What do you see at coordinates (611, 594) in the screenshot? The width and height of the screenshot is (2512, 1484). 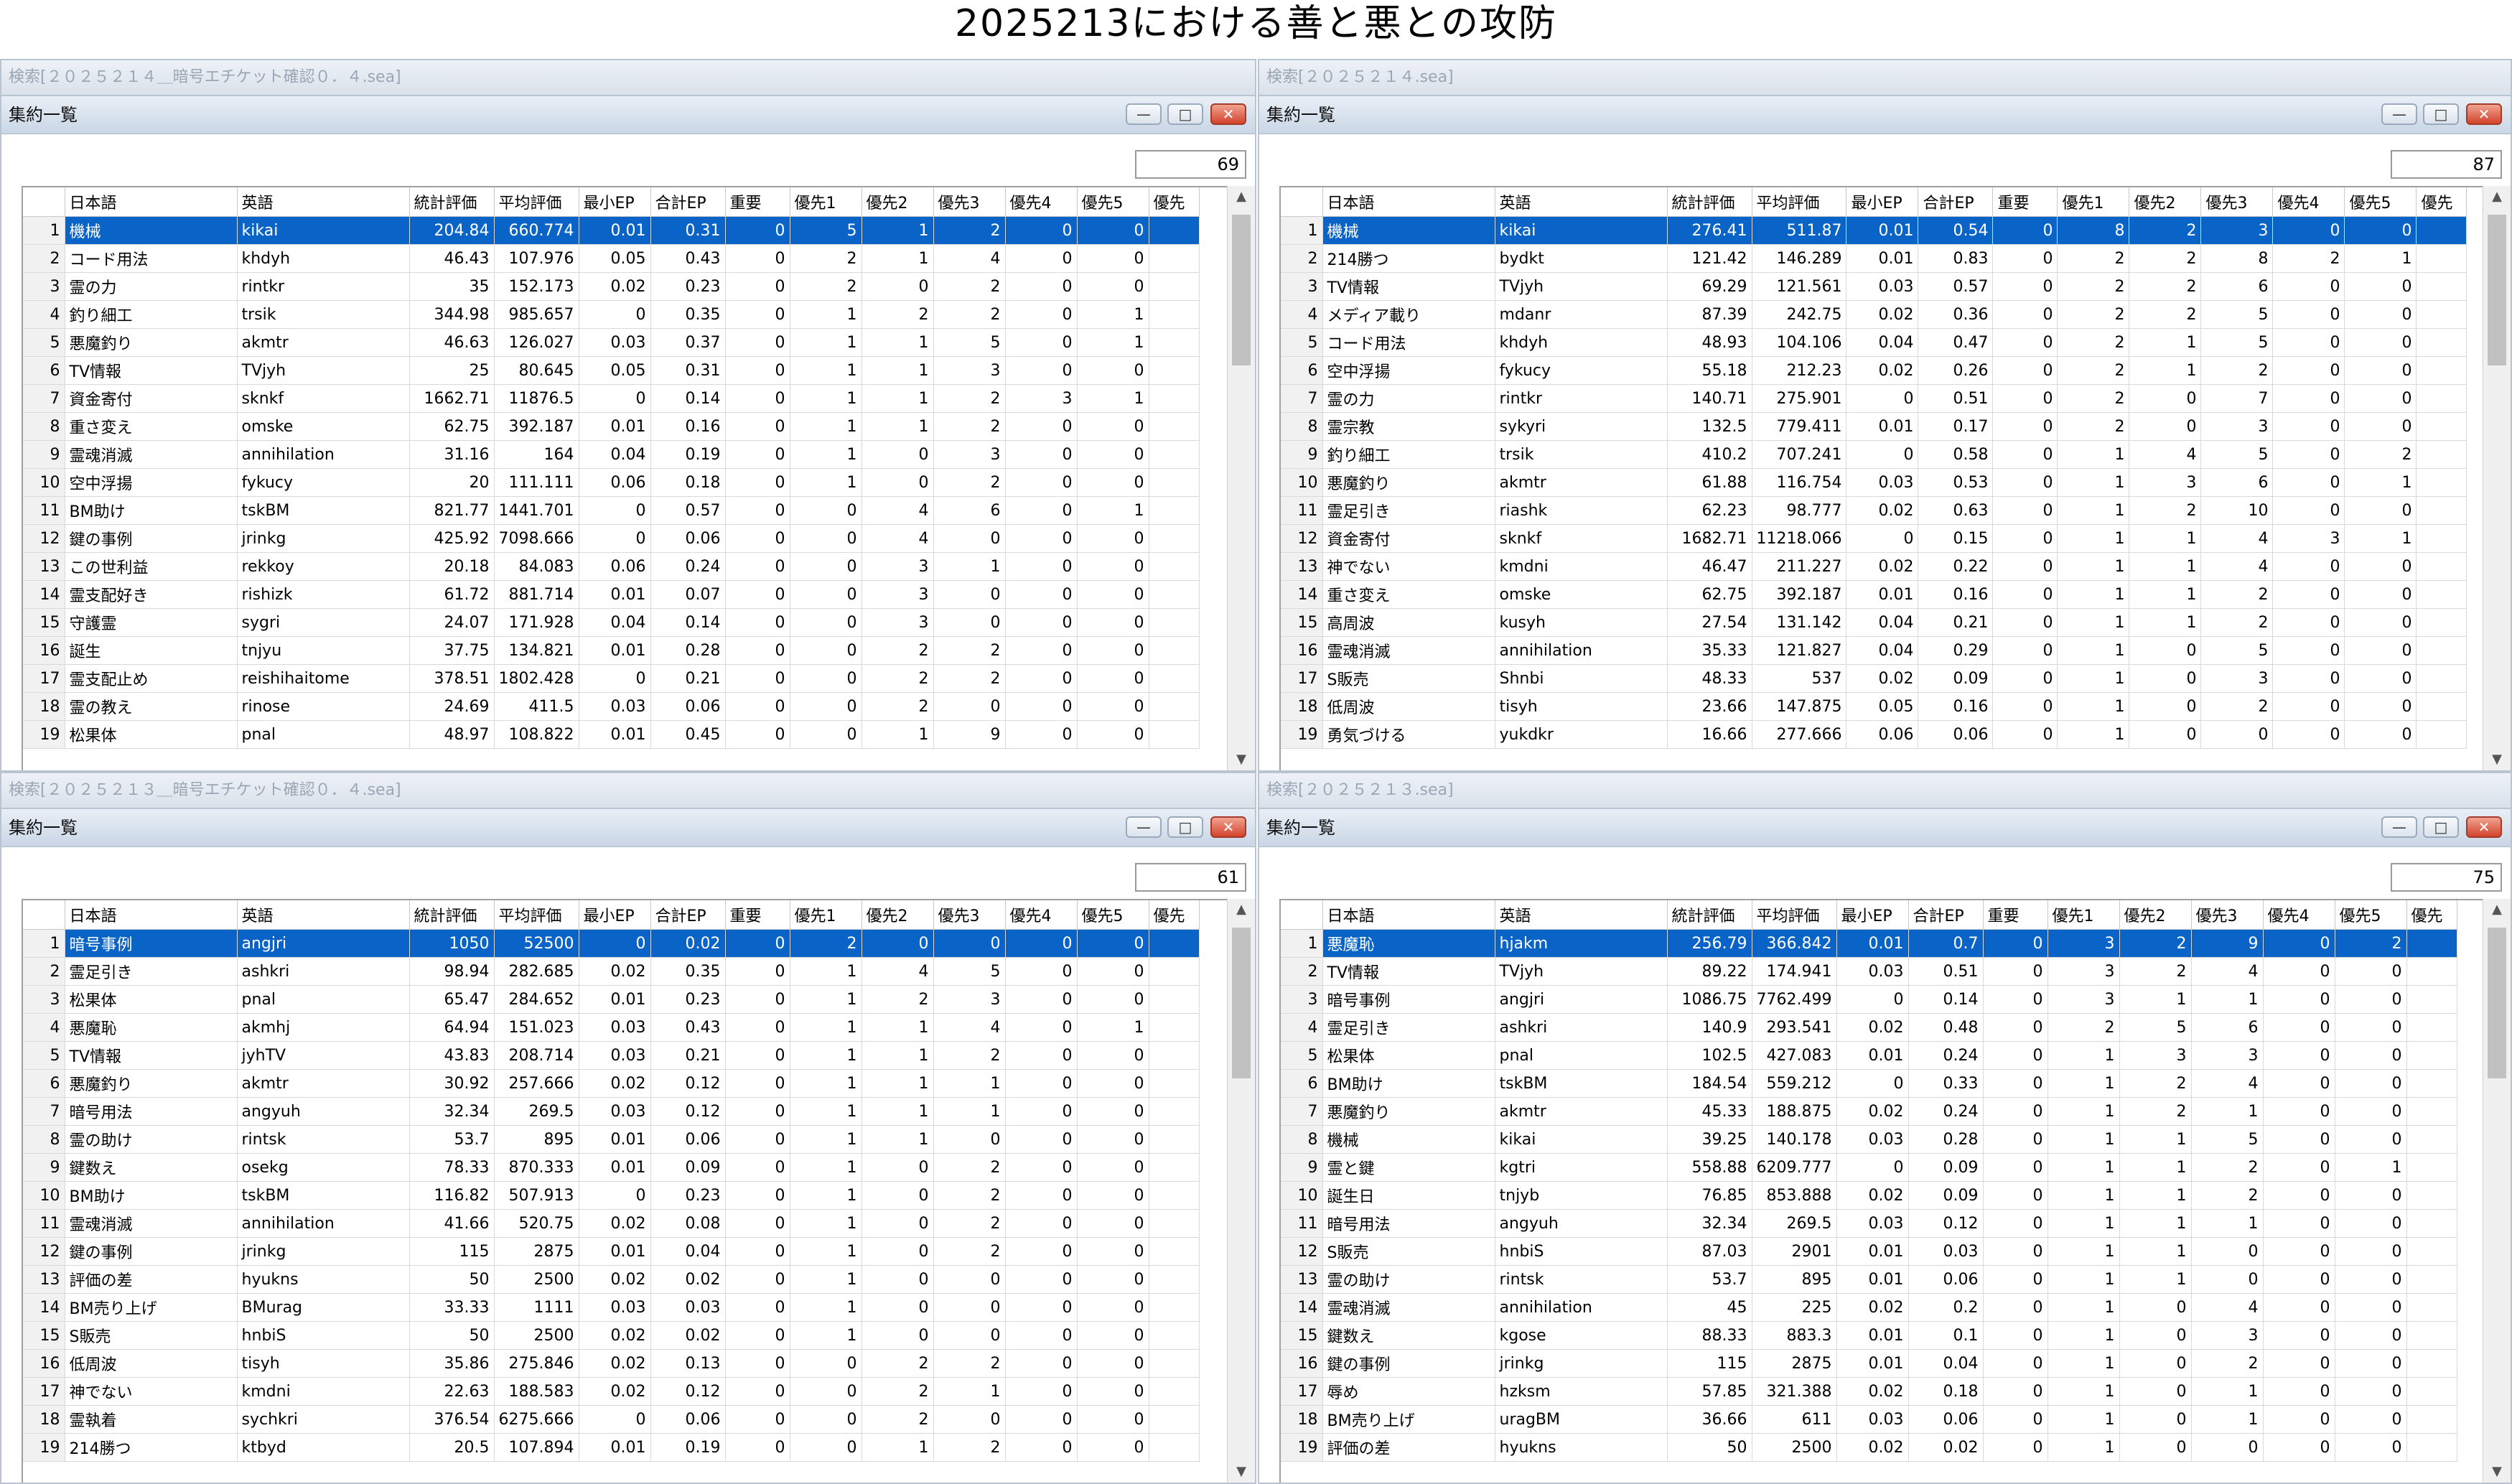 I see `table-row: 14 霊支配好き rishizk 61.72 881.714 0.01 0.07 0 0 3 0 0 0` at bounding box center [611, 594].